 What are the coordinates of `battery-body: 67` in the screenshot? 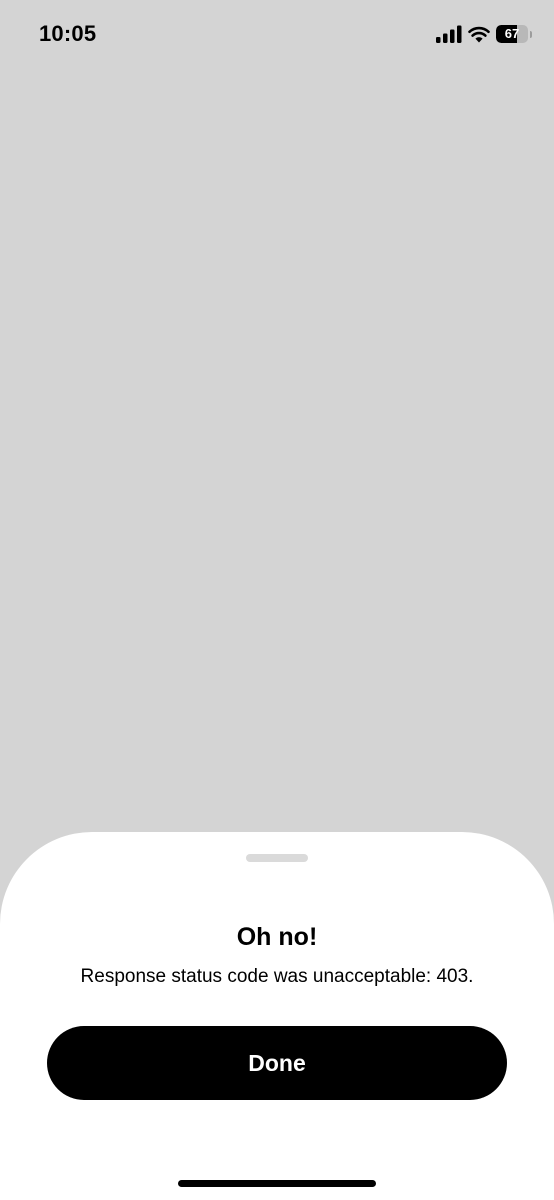 It's located at (512, 34).